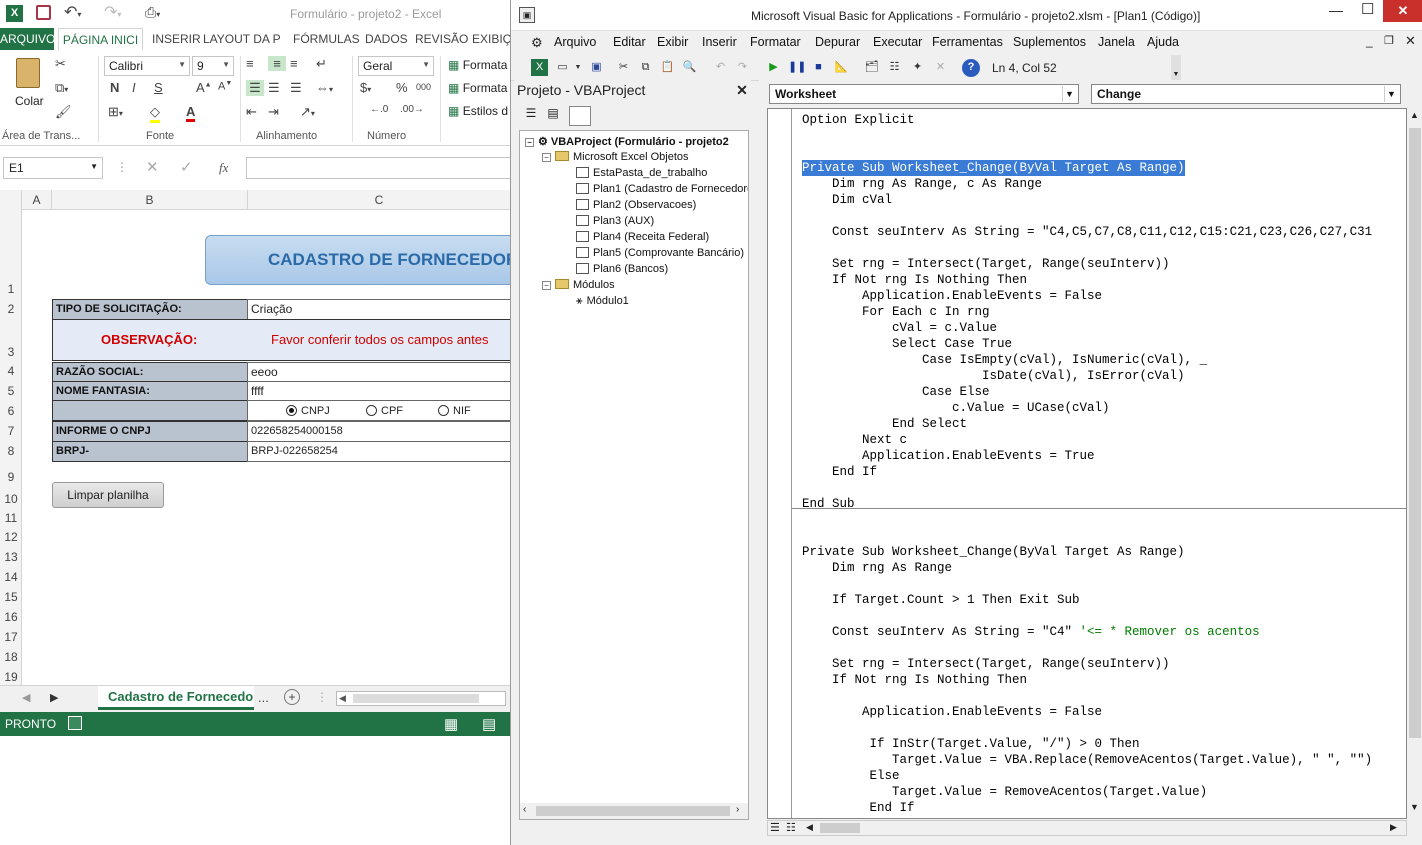  Describe the element at coordinates (155, 113) in the screenshot. I see `fill-color-icon: ◇` at that location.